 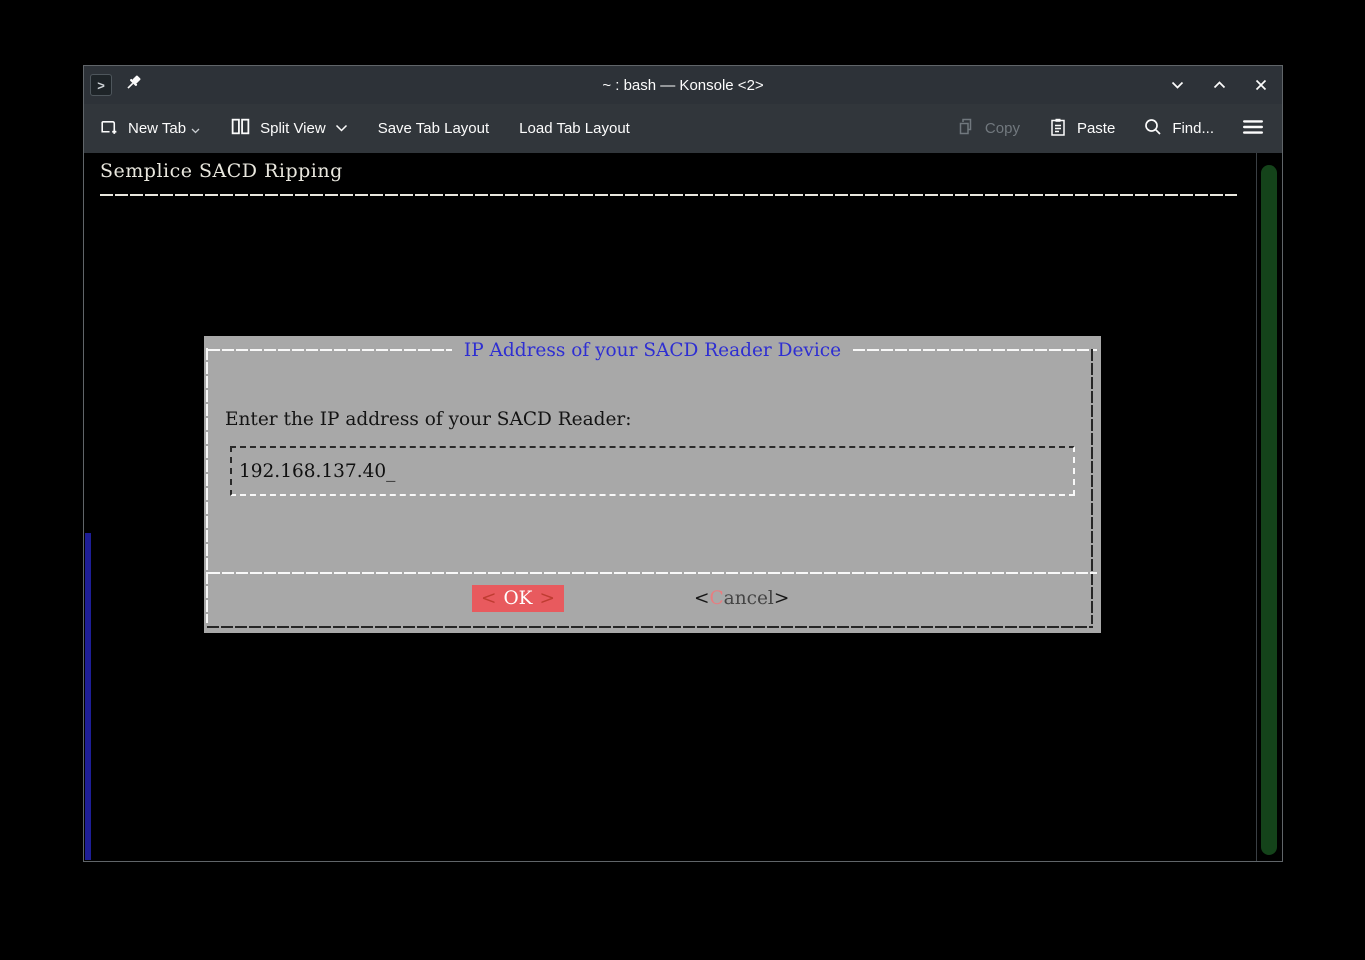 I want to click on cancel-hotkey: C, so click(x=716, y=598).